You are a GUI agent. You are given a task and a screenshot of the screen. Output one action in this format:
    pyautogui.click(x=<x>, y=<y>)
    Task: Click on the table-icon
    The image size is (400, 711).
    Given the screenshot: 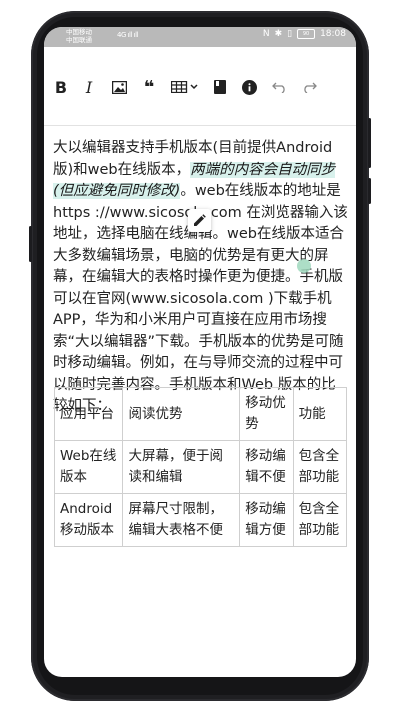 What is the action you would take?
    pyautogui.click(x=184, y=87)
    